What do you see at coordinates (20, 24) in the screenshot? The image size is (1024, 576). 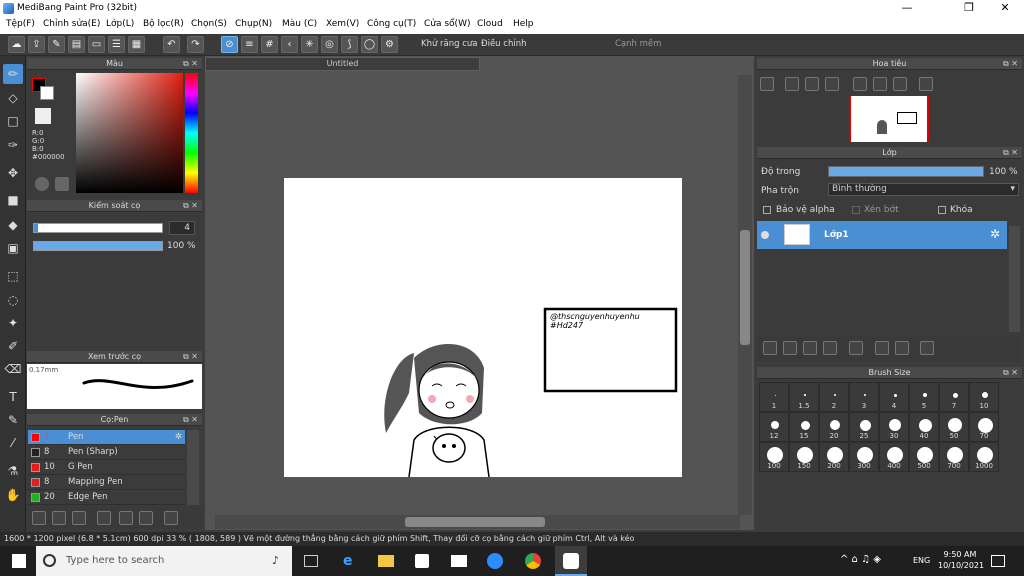 I see `menu-file: Tệp(F)` at bounding box center [20, 24].